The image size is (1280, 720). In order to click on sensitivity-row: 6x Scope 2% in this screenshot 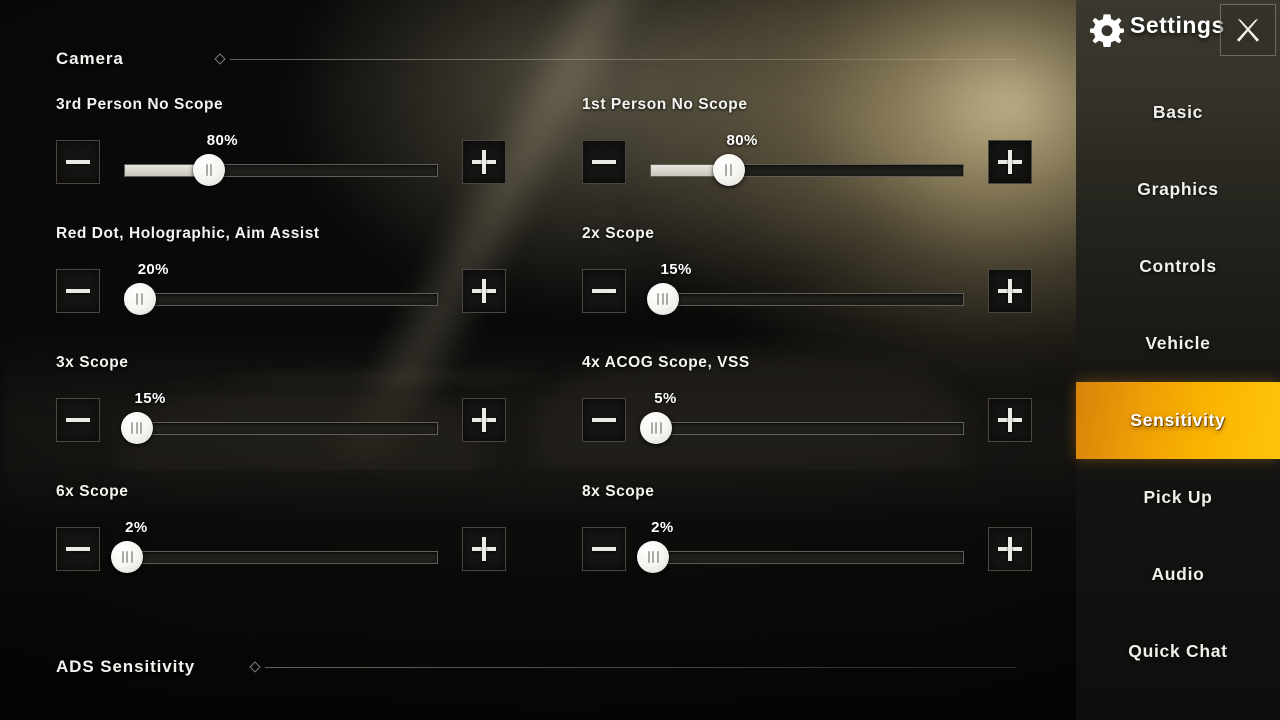, I will do `click(281, 533)`.